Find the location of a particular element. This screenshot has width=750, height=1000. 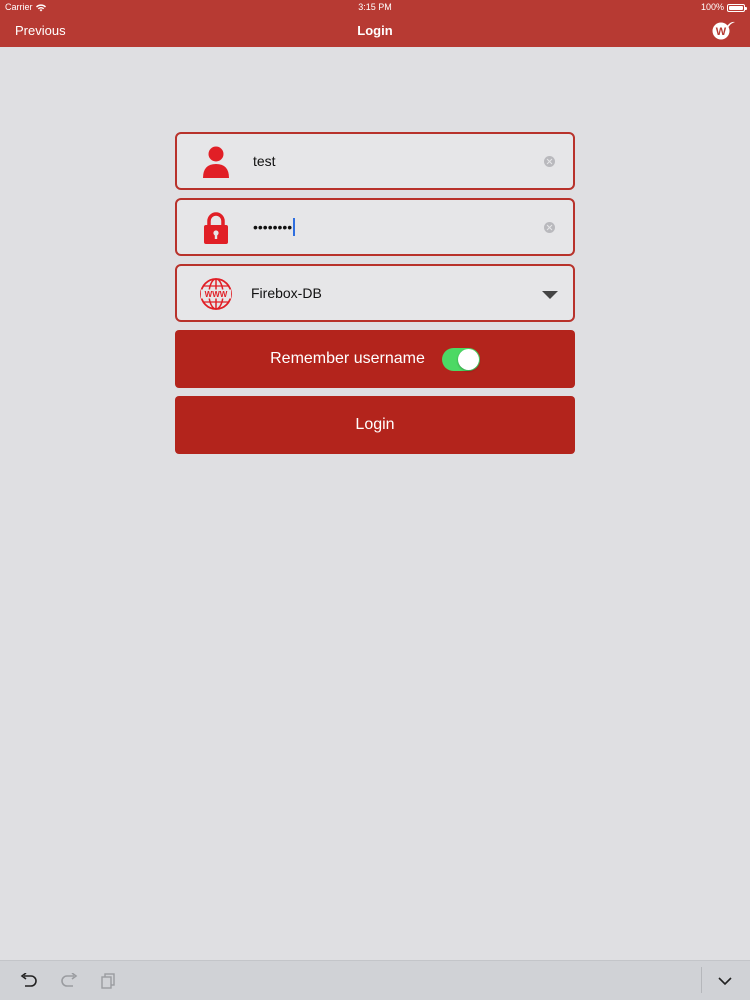

clock: 3:15 PM is located at coordinates (375, 7).